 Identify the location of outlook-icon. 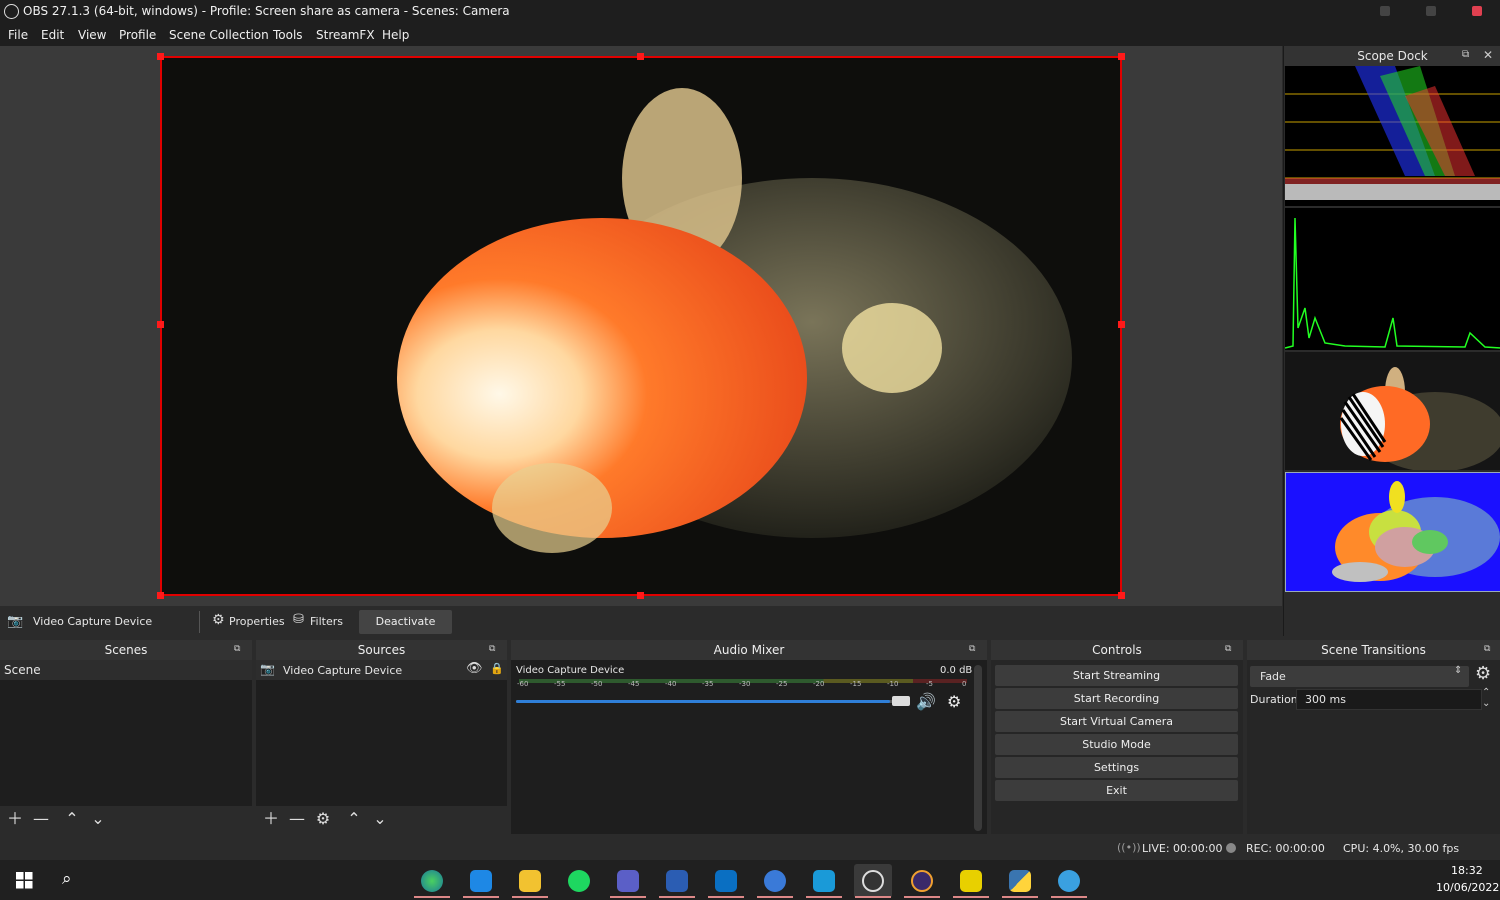
(726, 881).